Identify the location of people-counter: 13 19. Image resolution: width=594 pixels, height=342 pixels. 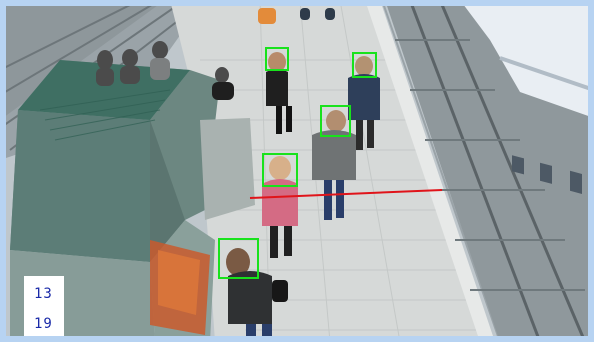
(44, 309).